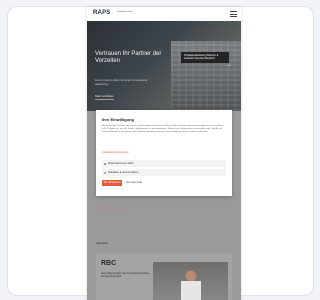 The height and width of the screenshot is (300, 320). What do you see at coordinates (104, 97) in the screenshot?
I see `hero-button: Mehr erfahren` at bounding box center [104, 97].